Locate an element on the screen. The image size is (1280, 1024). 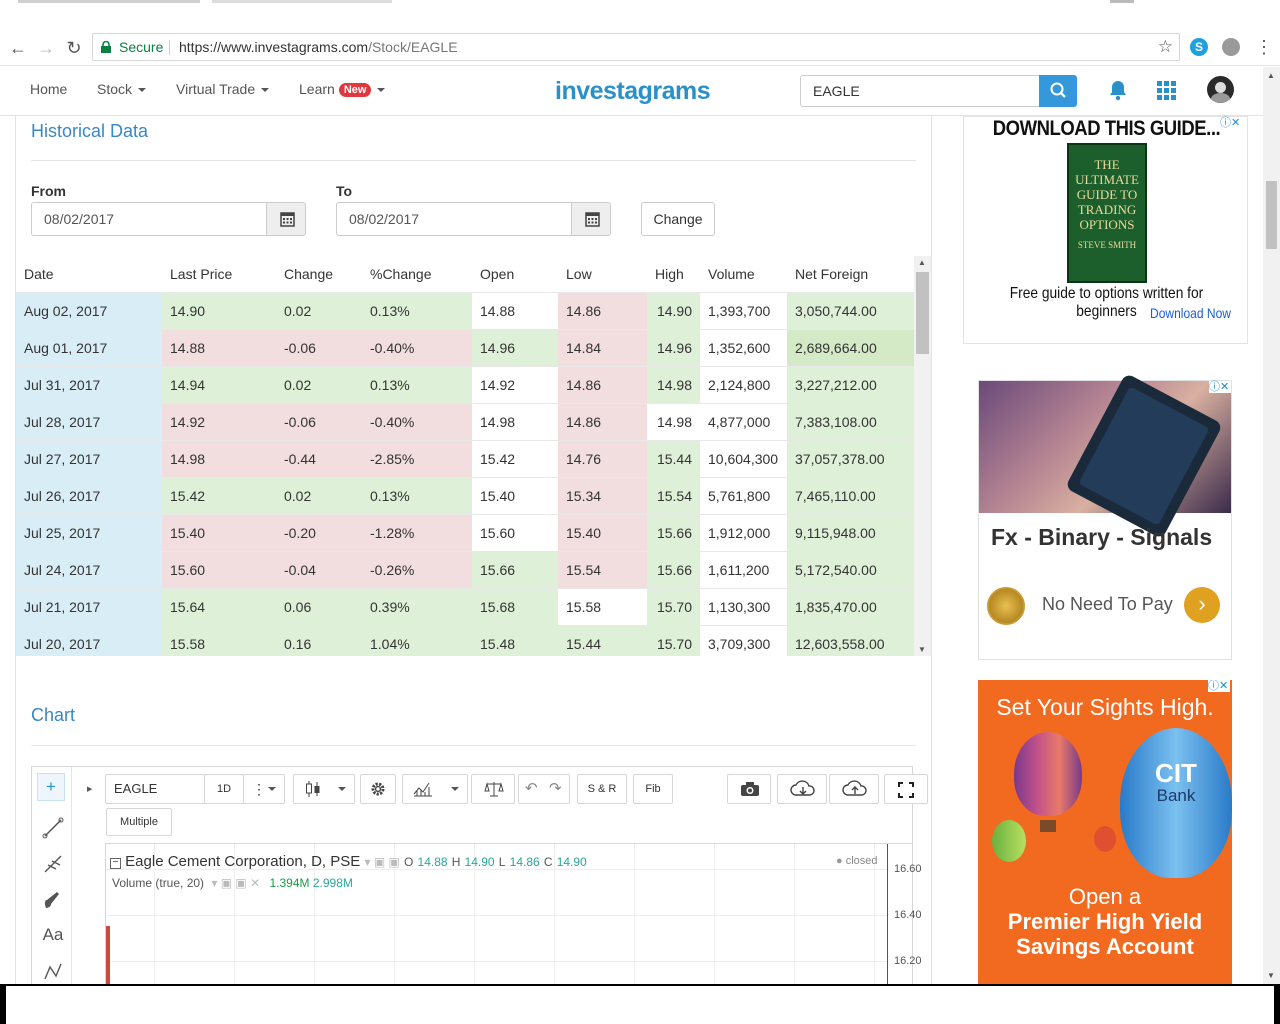
fib-button: Fib is located at coordinates (653, 789).